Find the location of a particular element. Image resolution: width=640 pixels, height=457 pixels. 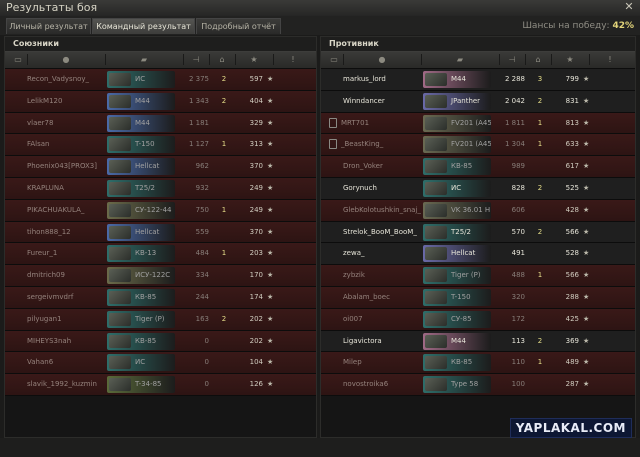

player-name: Vahan6 is located at coordinates (40, 362).